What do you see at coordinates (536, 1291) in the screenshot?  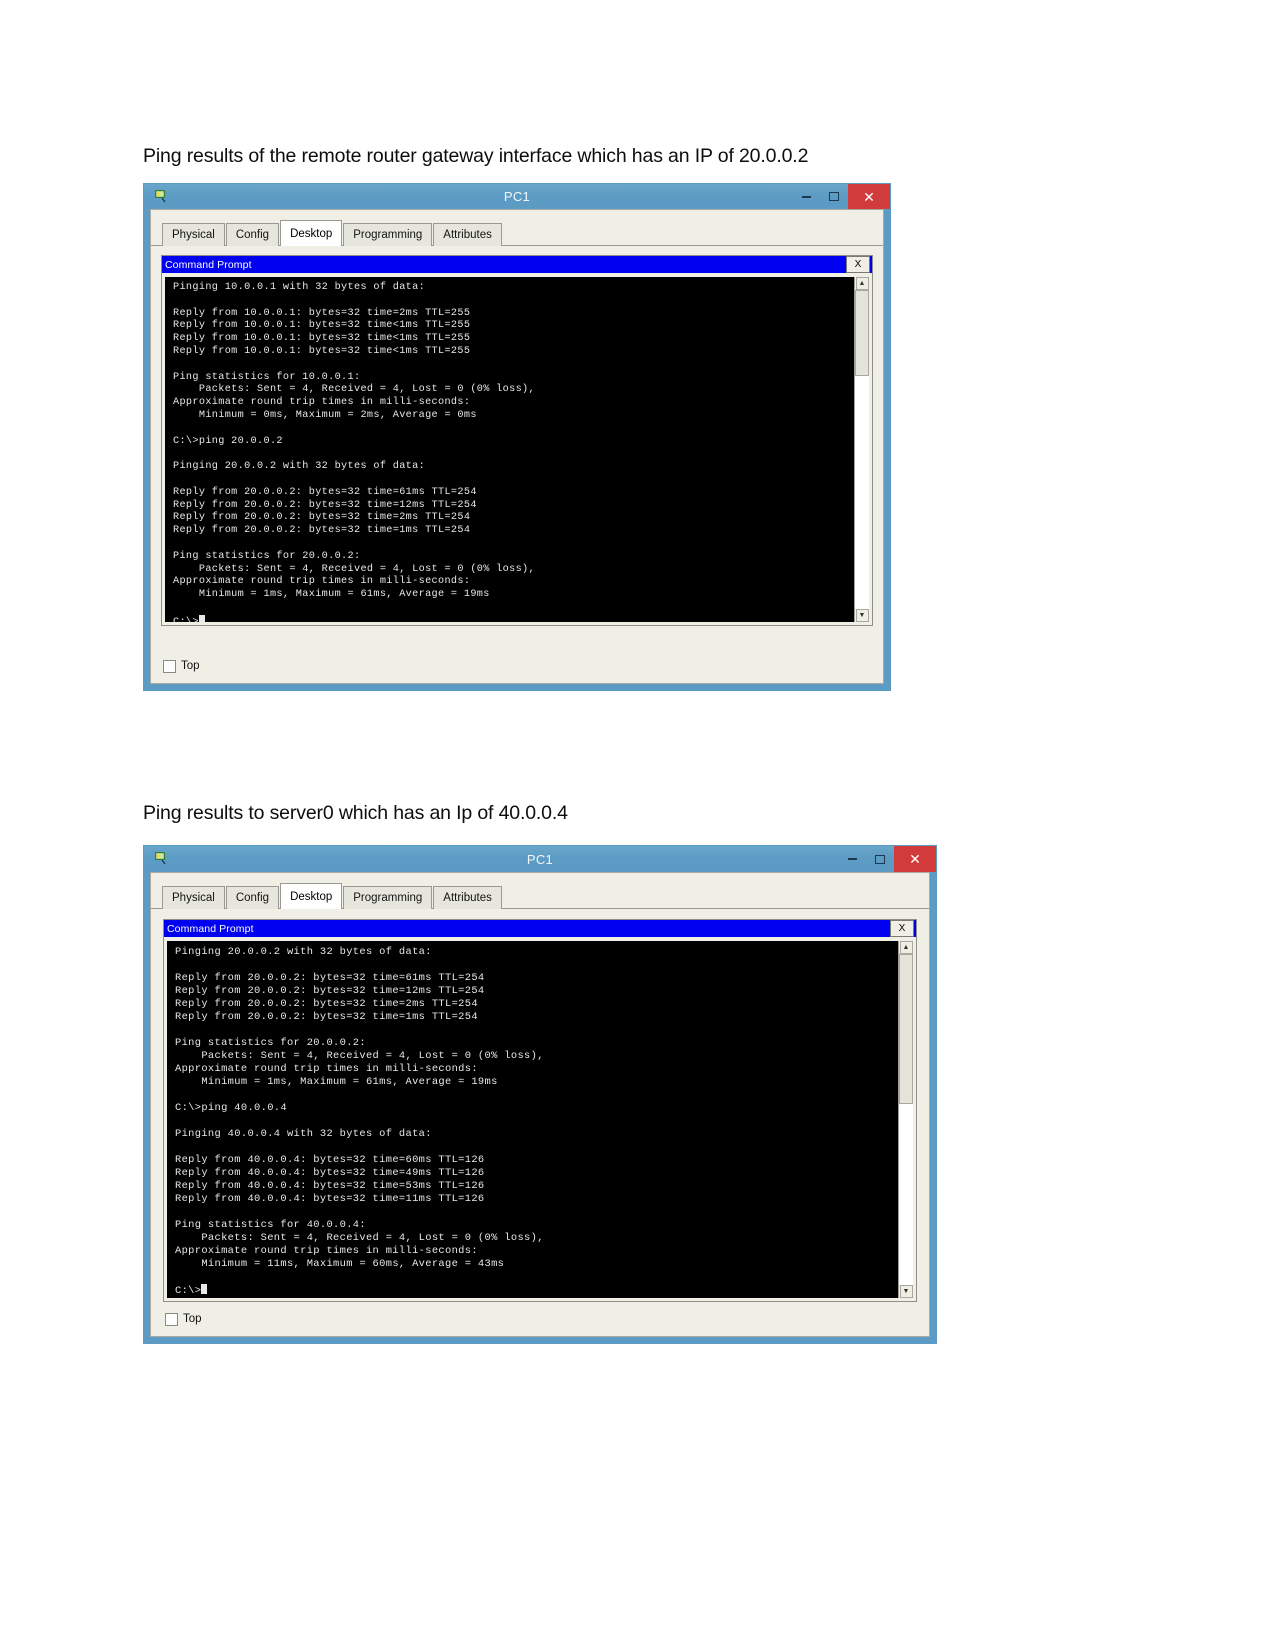 I see `terminal-line: C:\>` at bounding box center [536, 1291].